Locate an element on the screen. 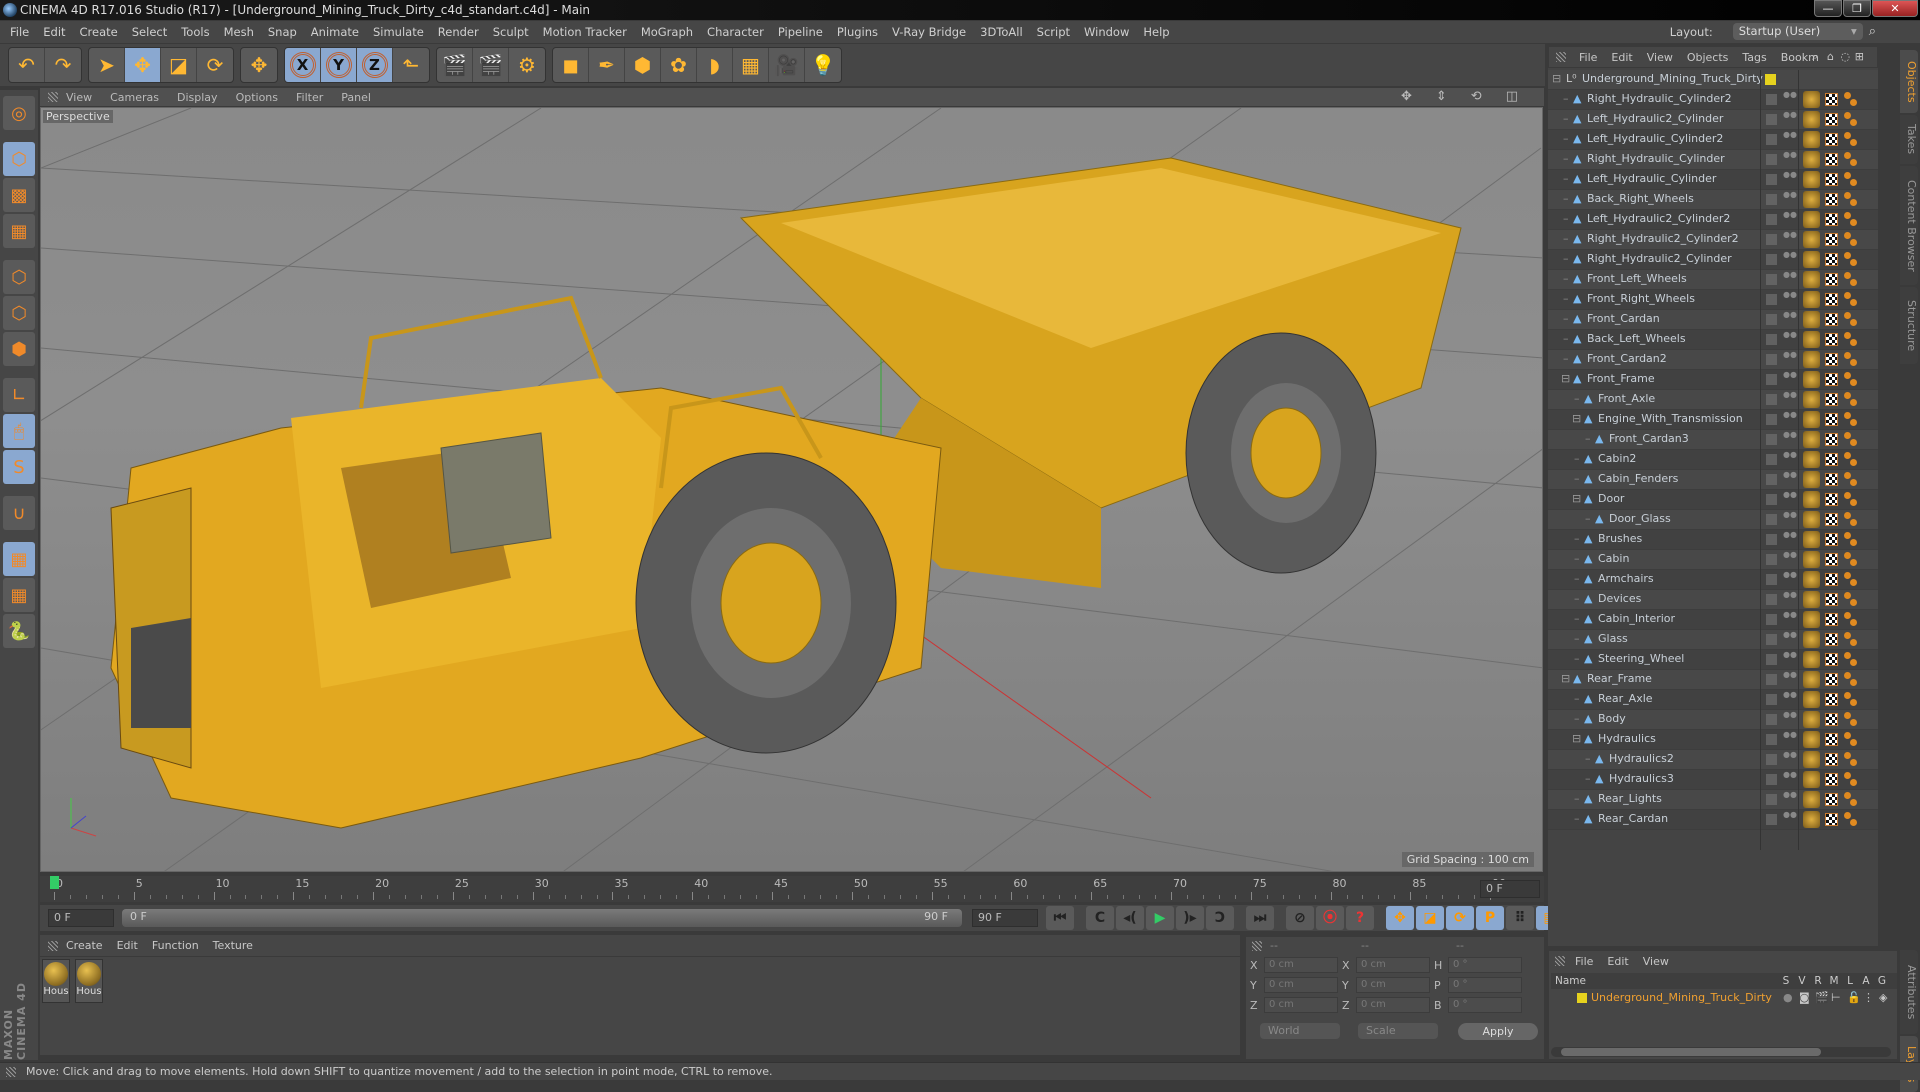 This screenshot has width=1920, height=1092. next-frame-button: )▸ is located at coordinates (1190, 918).